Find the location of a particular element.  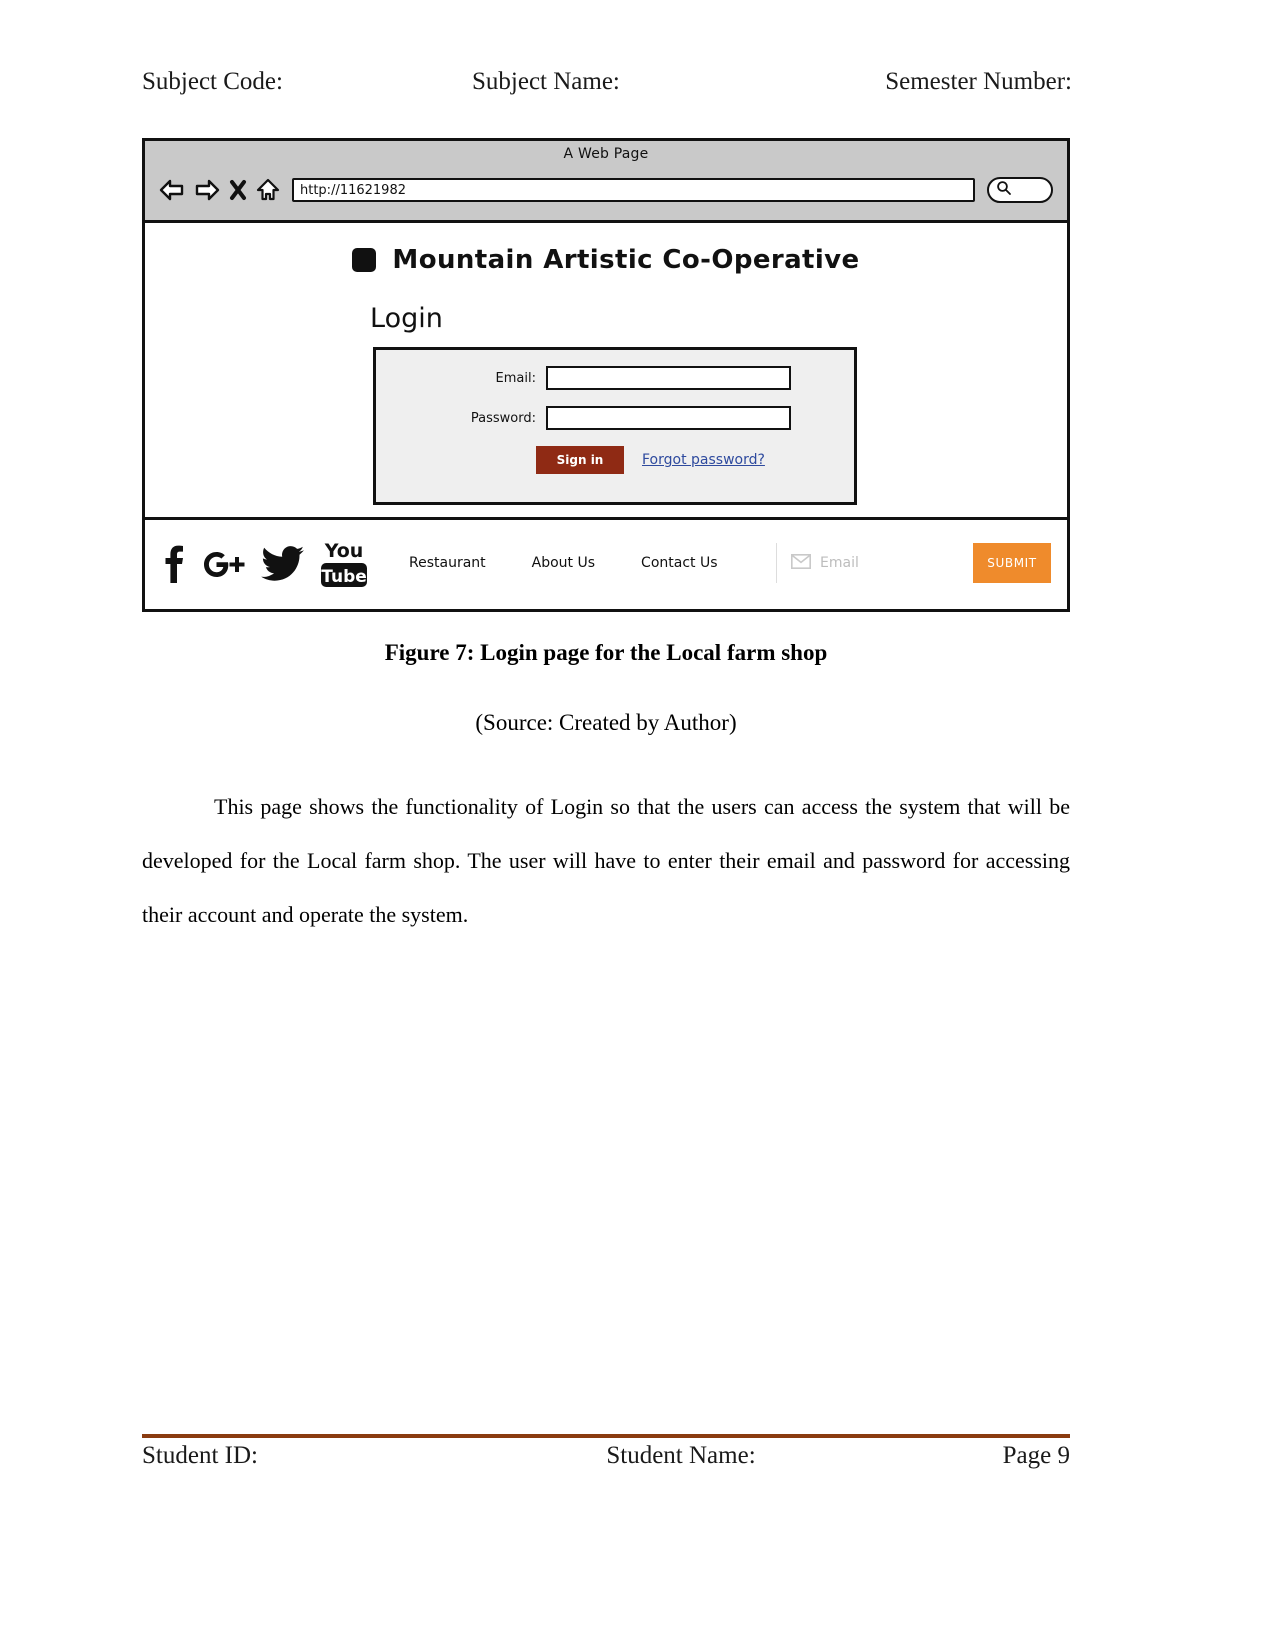

svg-text: You is located at coordinates (344, 551).